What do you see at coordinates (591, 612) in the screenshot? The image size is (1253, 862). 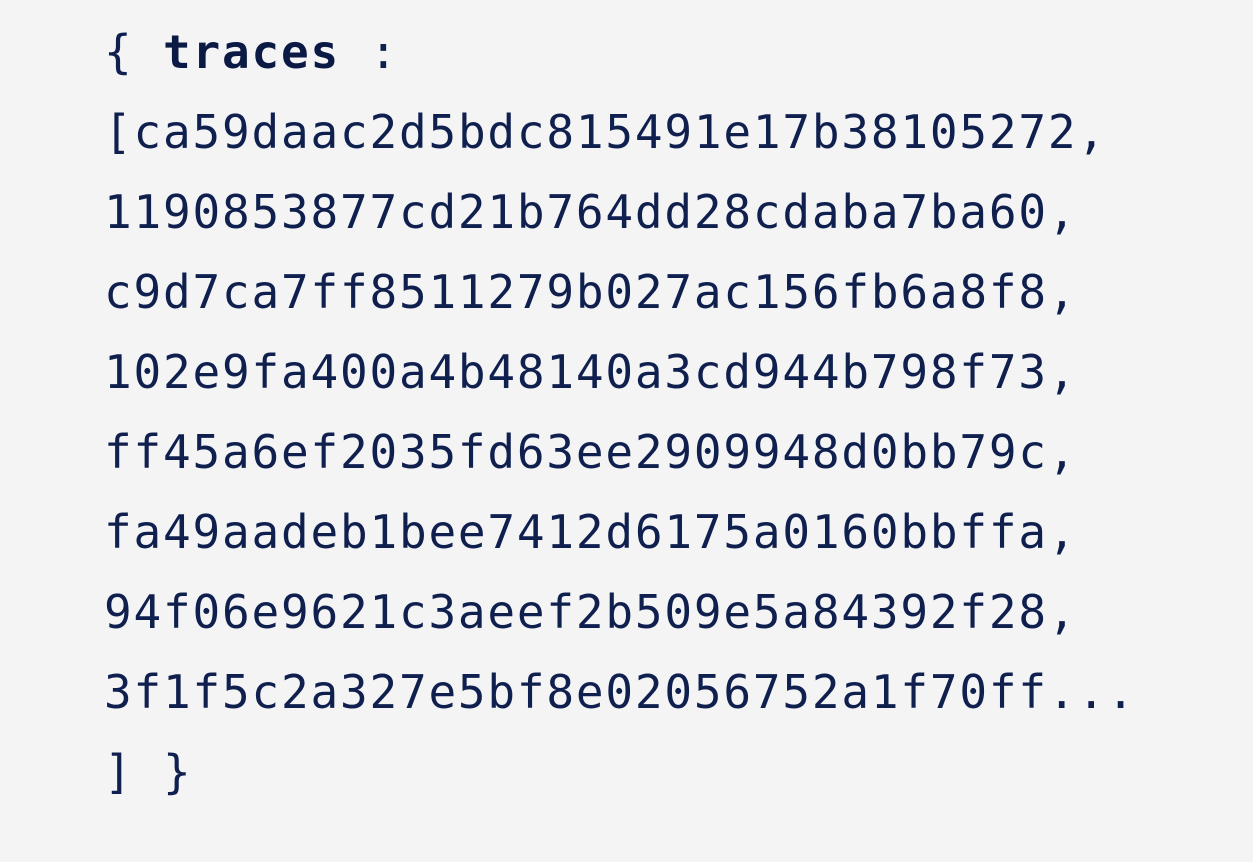 I see `trace-id: 94f06e9621c3aeef2b509e5a84392f28,` at bounding box center [591, 612].